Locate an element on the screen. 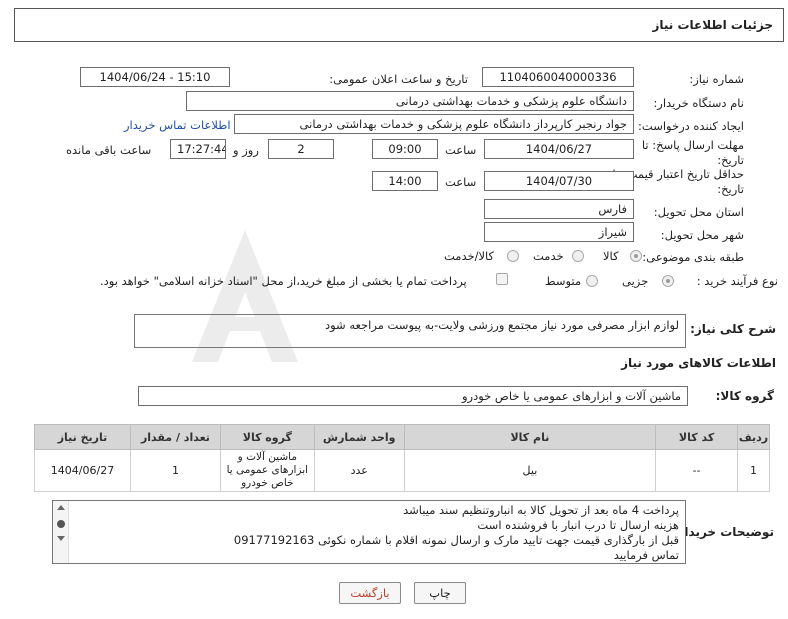 Image resolution: width=788 pixels, height=619 pixels. reply-time-label: ساعت is located at coordinates (461, 150).